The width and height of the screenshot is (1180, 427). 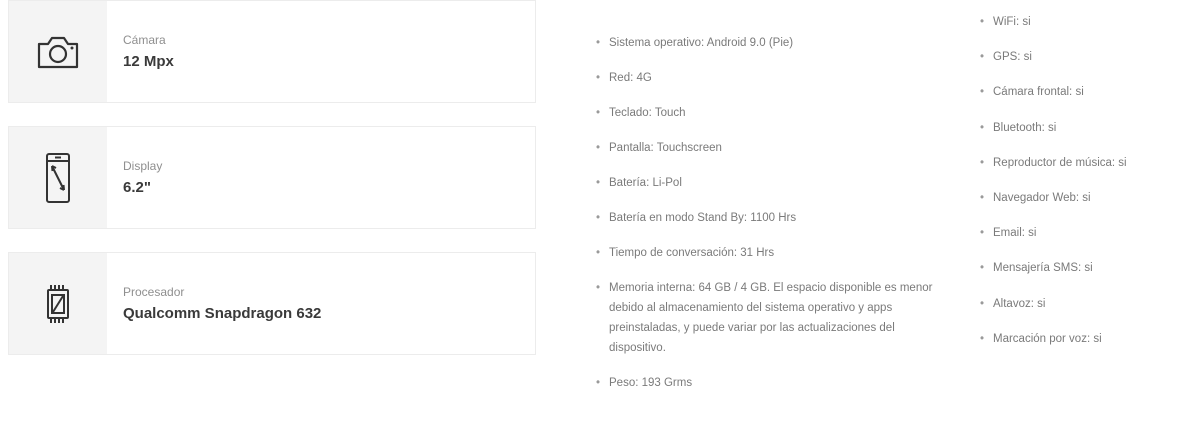 I want to click on feature-label: Procesador, so click(x=154, y=292).